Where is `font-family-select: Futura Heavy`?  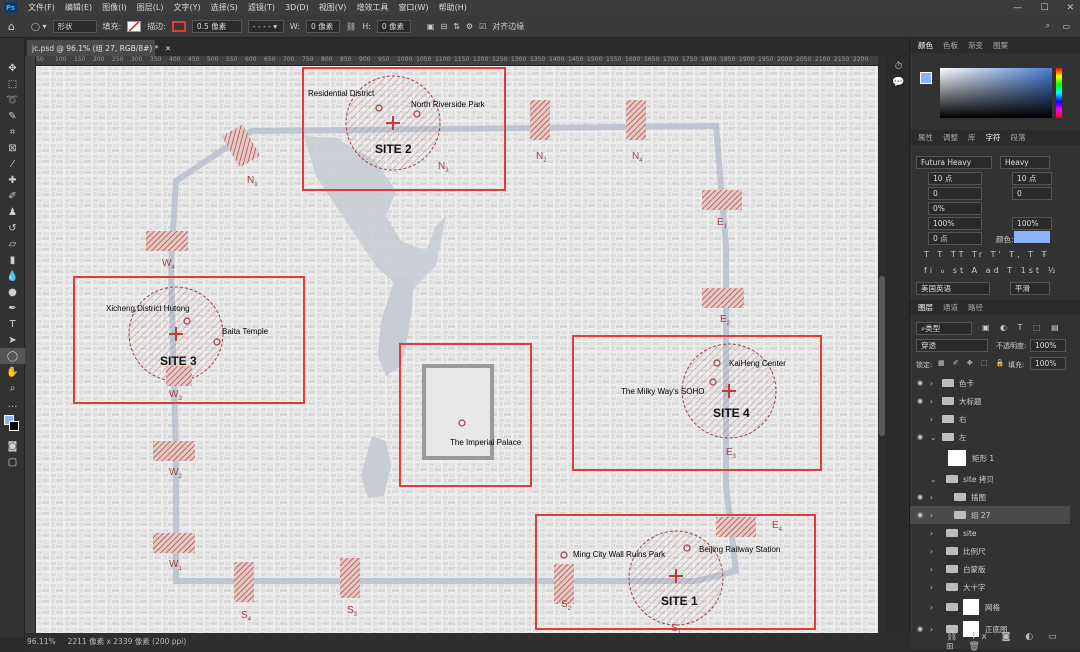
font-family-select: Futura Heavy is located at coordinates (954, 162).